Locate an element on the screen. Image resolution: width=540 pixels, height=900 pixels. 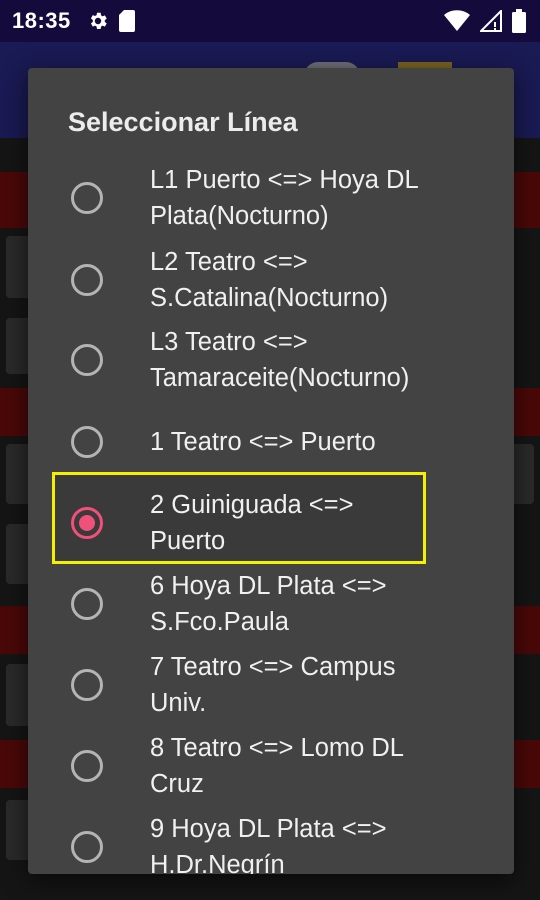
line-option-label: 6 Hoya DL Plata <=> S.Fco.Paula is located at coordinates (320, 604).